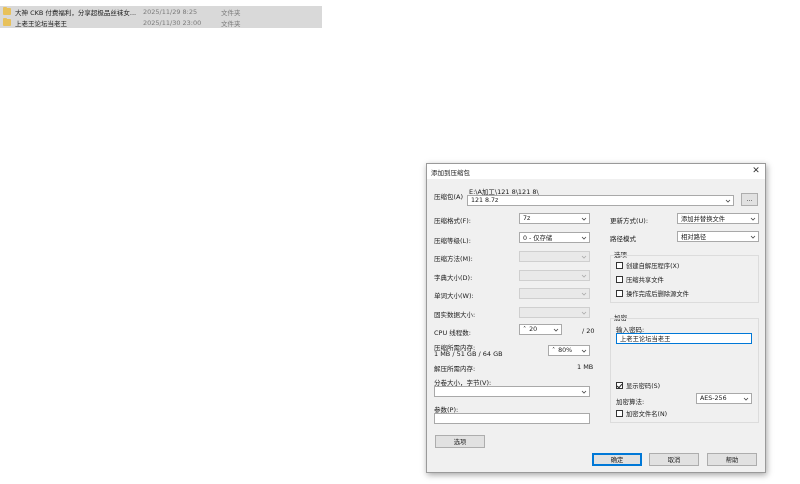 The height and width of the screenshot is (484, 800). I want to click on close-icon: ✕, so click(756, 171).